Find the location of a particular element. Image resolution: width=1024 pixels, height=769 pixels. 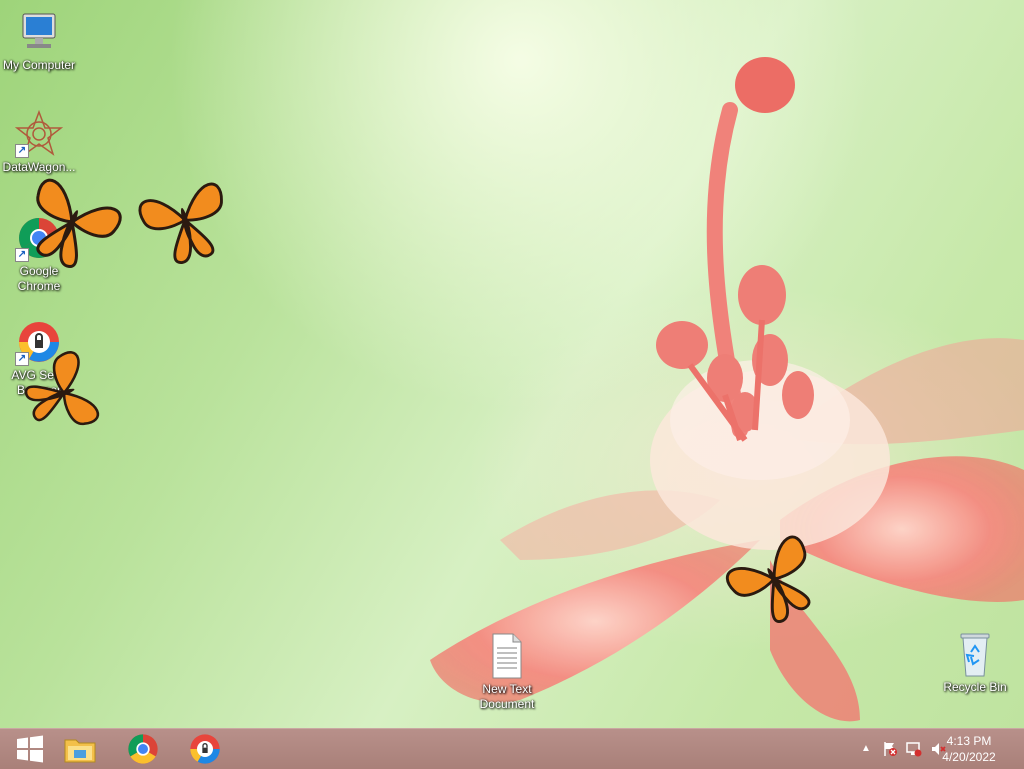

network-icon is located at coordinates (914, 749).